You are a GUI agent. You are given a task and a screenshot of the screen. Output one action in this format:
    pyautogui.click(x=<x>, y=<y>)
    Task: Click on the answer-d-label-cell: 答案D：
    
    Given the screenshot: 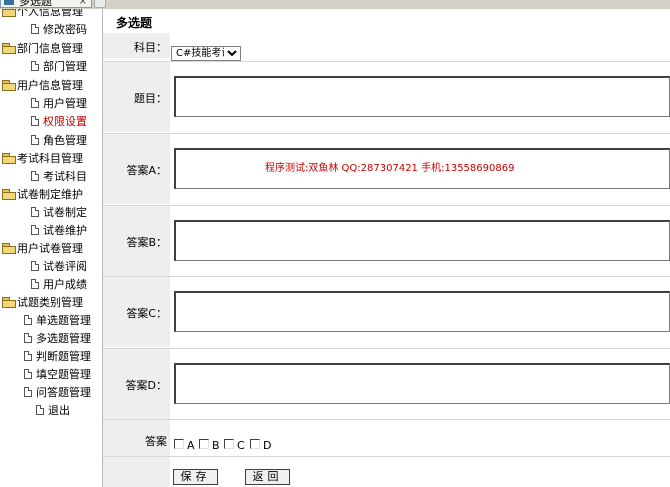 What is the action you would take?
    pyautogui.click(x=136, y=384)
    